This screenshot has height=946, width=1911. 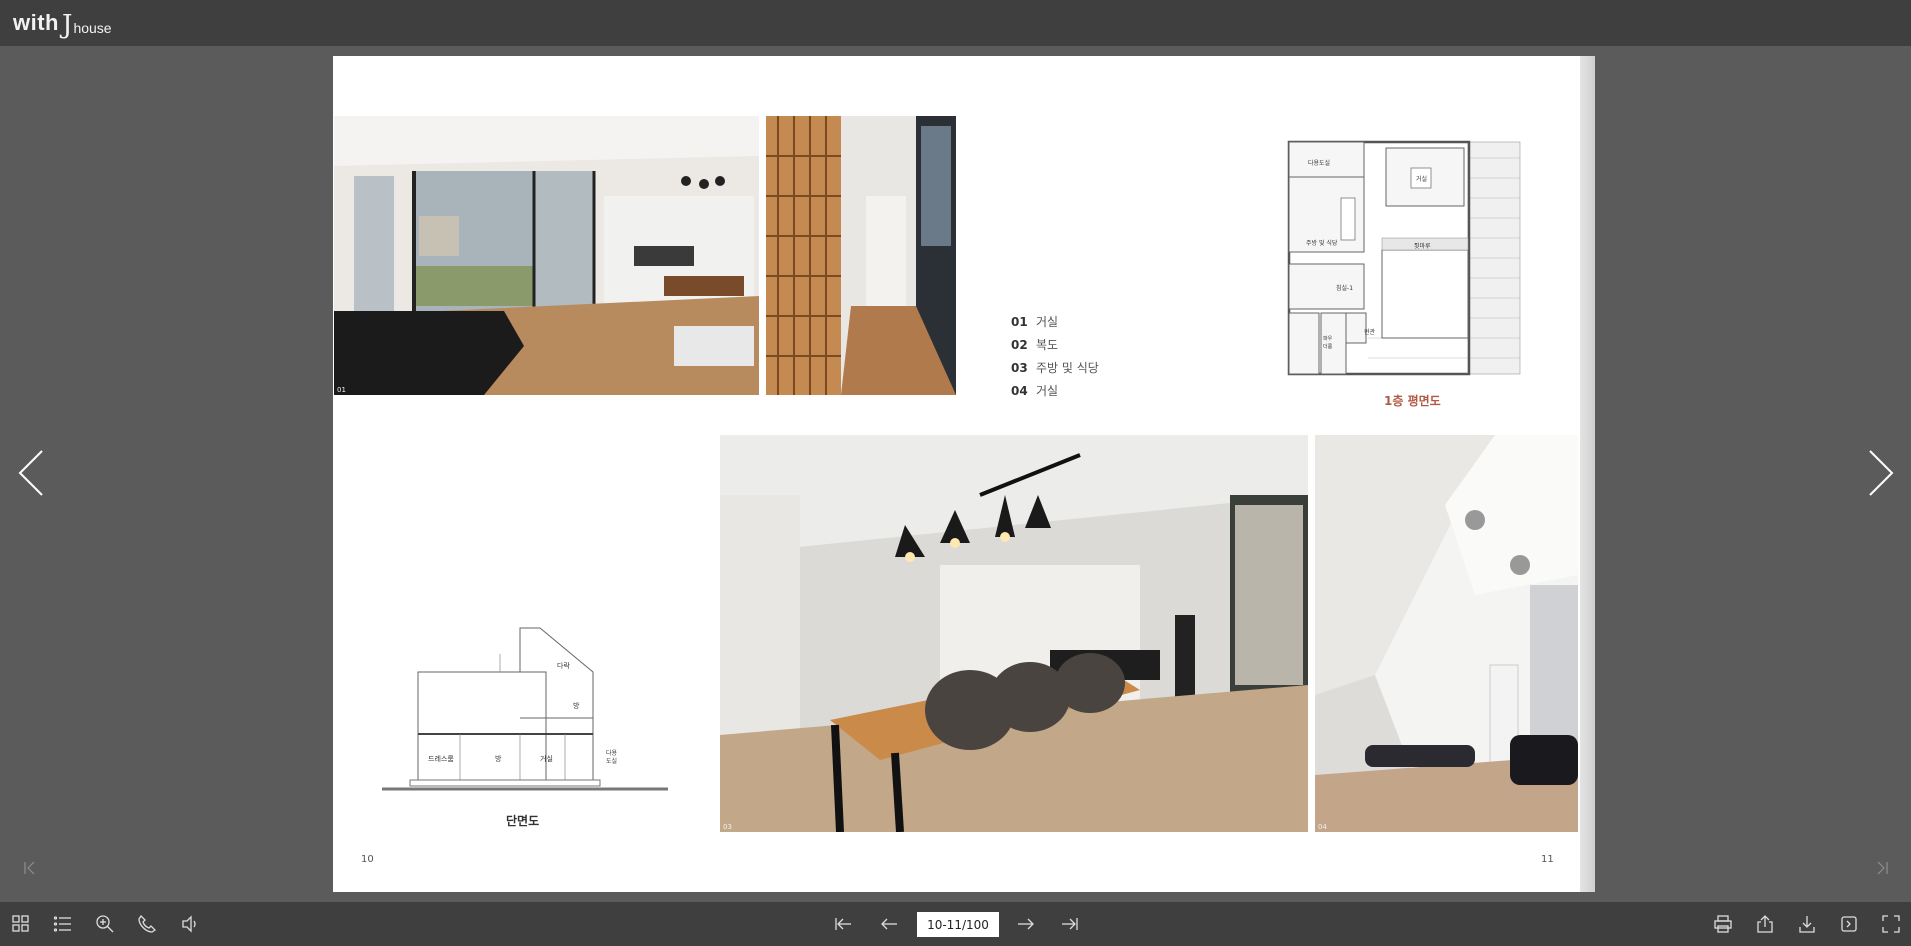 What do you see at coordinates (30, 868) in the screenshot?
I see `first-spread-mini-icon` at bounding box center [30, 868].